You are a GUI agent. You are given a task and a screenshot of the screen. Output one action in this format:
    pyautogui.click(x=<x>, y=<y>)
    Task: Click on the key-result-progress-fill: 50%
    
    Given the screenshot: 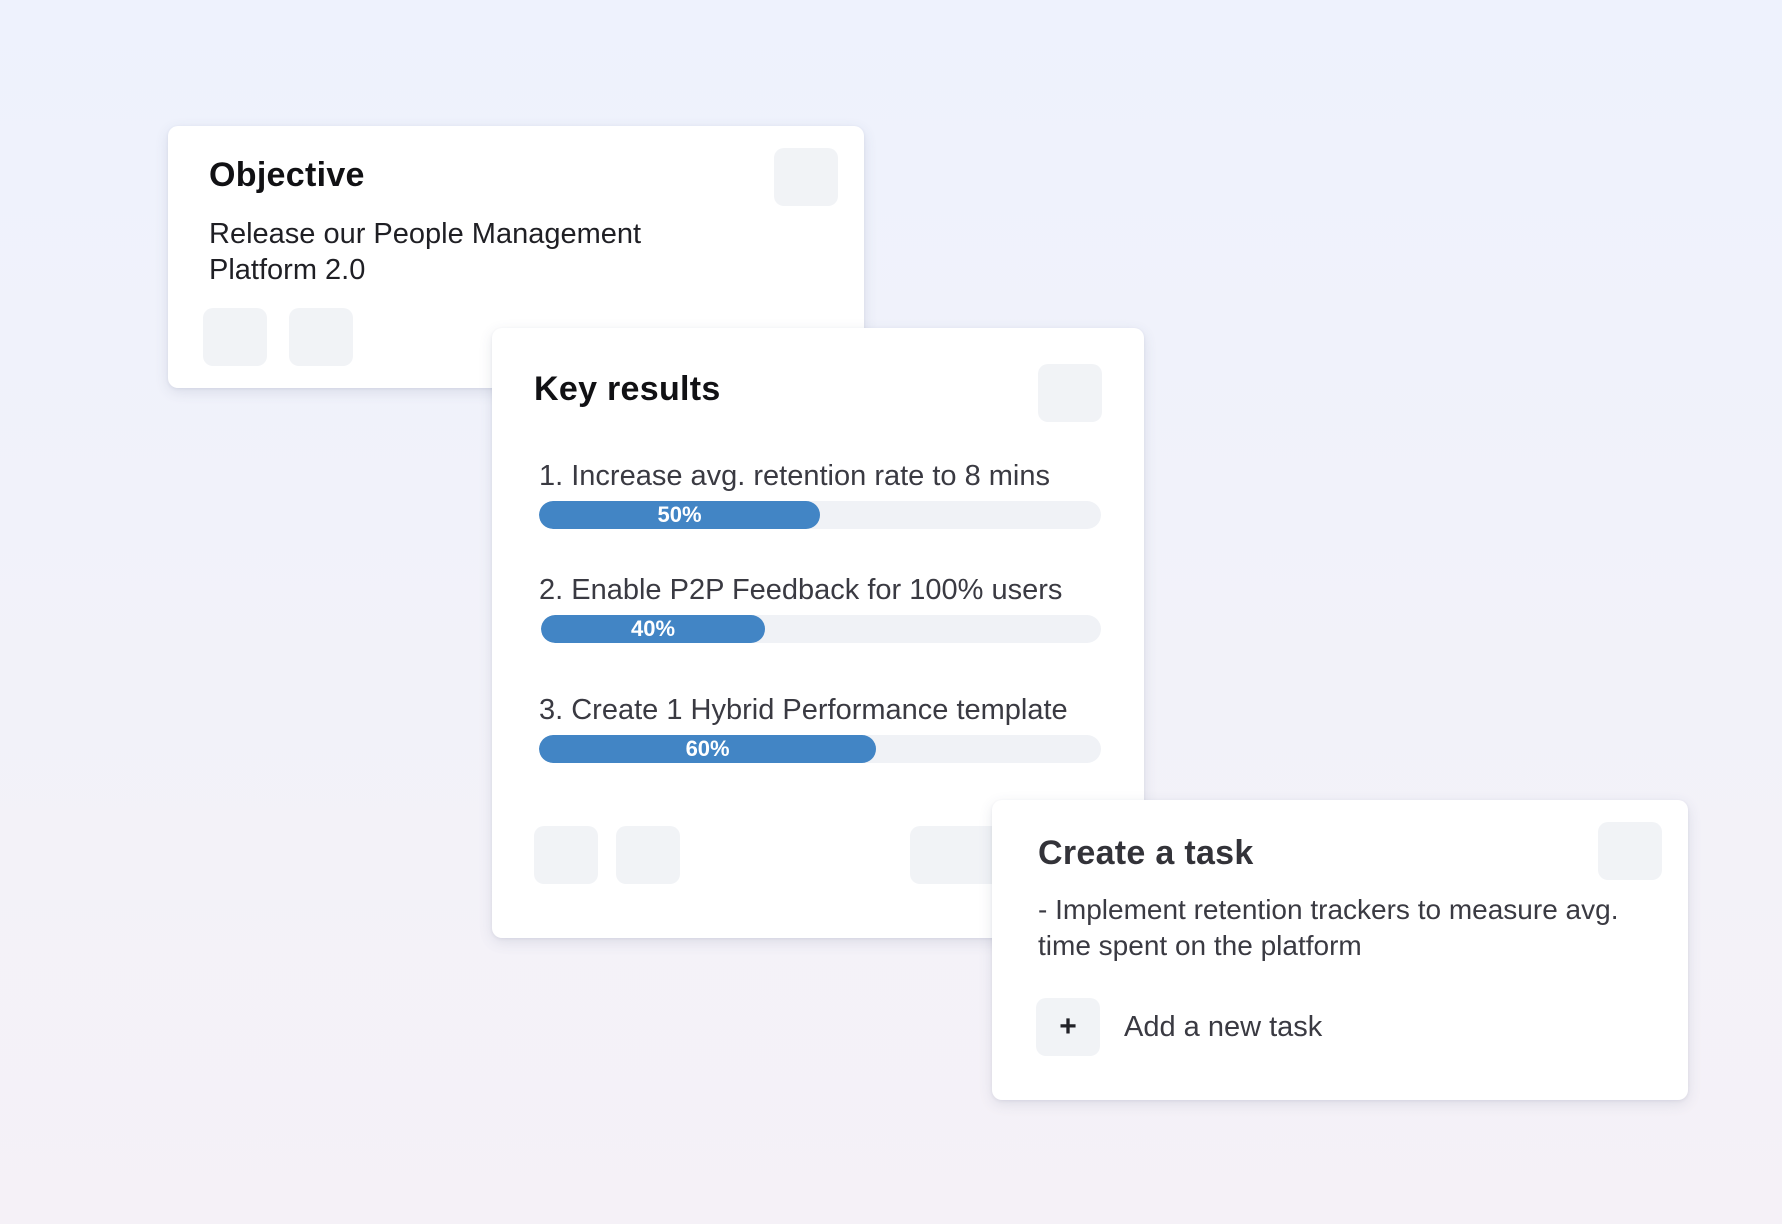 What is the action you would take?
    pyautogui.click(x=679, y=515)
    